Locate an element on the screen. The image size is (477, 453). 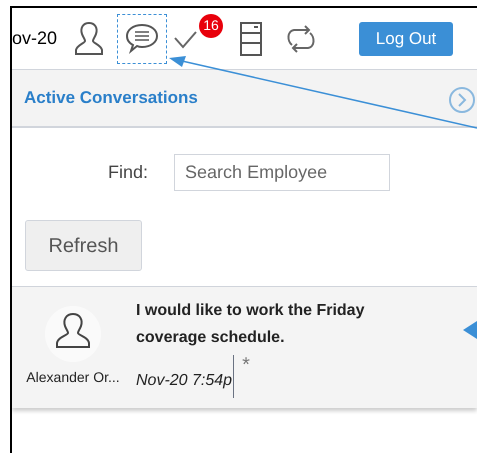
arrowhead is located at coordinates (470, 330).